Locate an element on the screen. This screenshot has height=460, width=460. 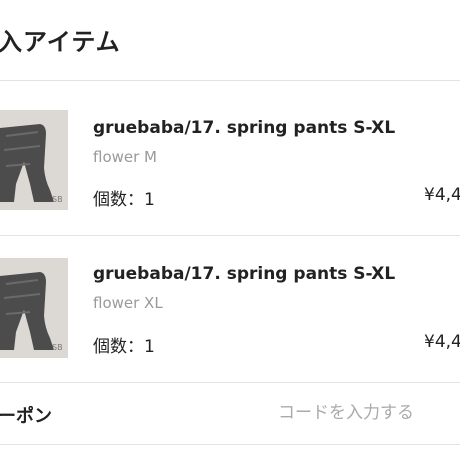
section-title: 入アイテム is located at coordinates (60, 42).